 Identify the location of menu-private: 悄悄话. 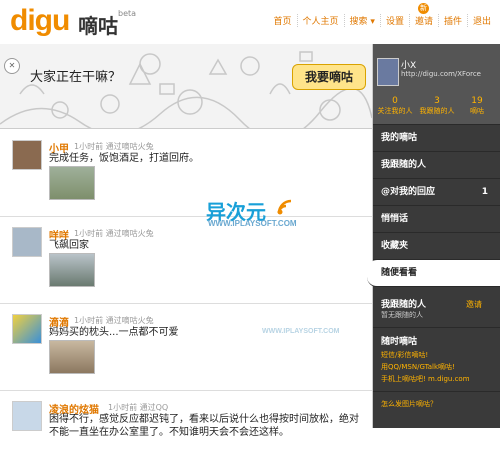
(436, 219).